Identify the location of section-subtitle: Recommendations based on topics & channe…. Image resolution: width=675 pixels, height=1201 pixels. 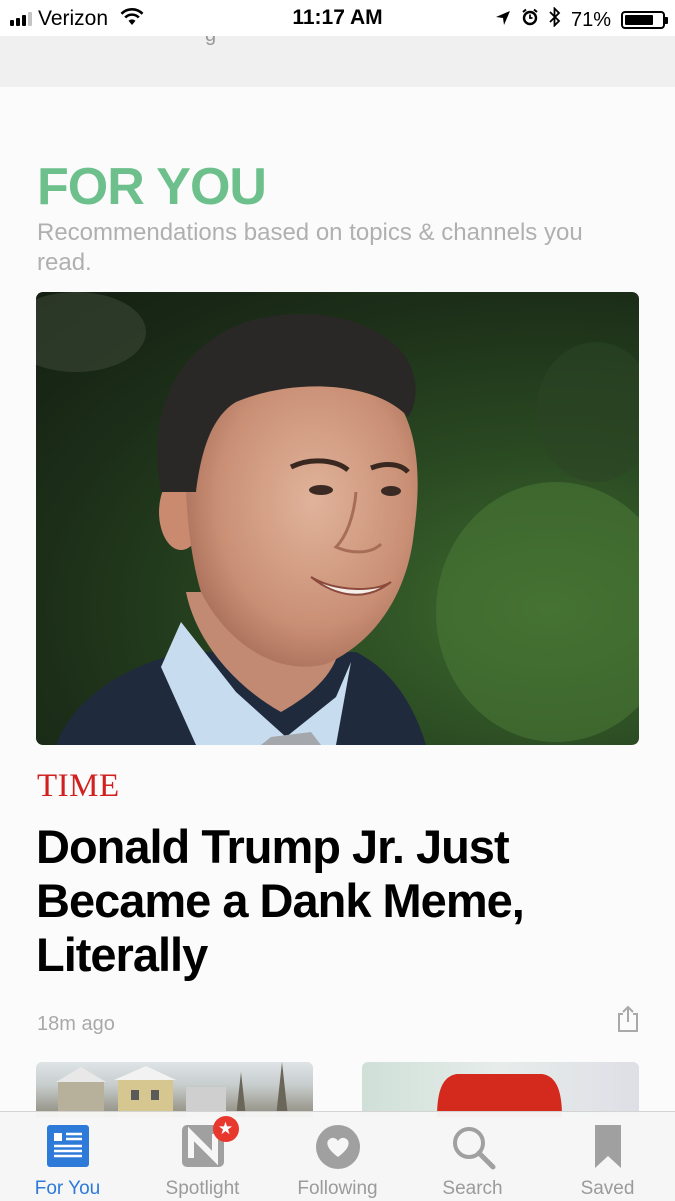
(310, 247).